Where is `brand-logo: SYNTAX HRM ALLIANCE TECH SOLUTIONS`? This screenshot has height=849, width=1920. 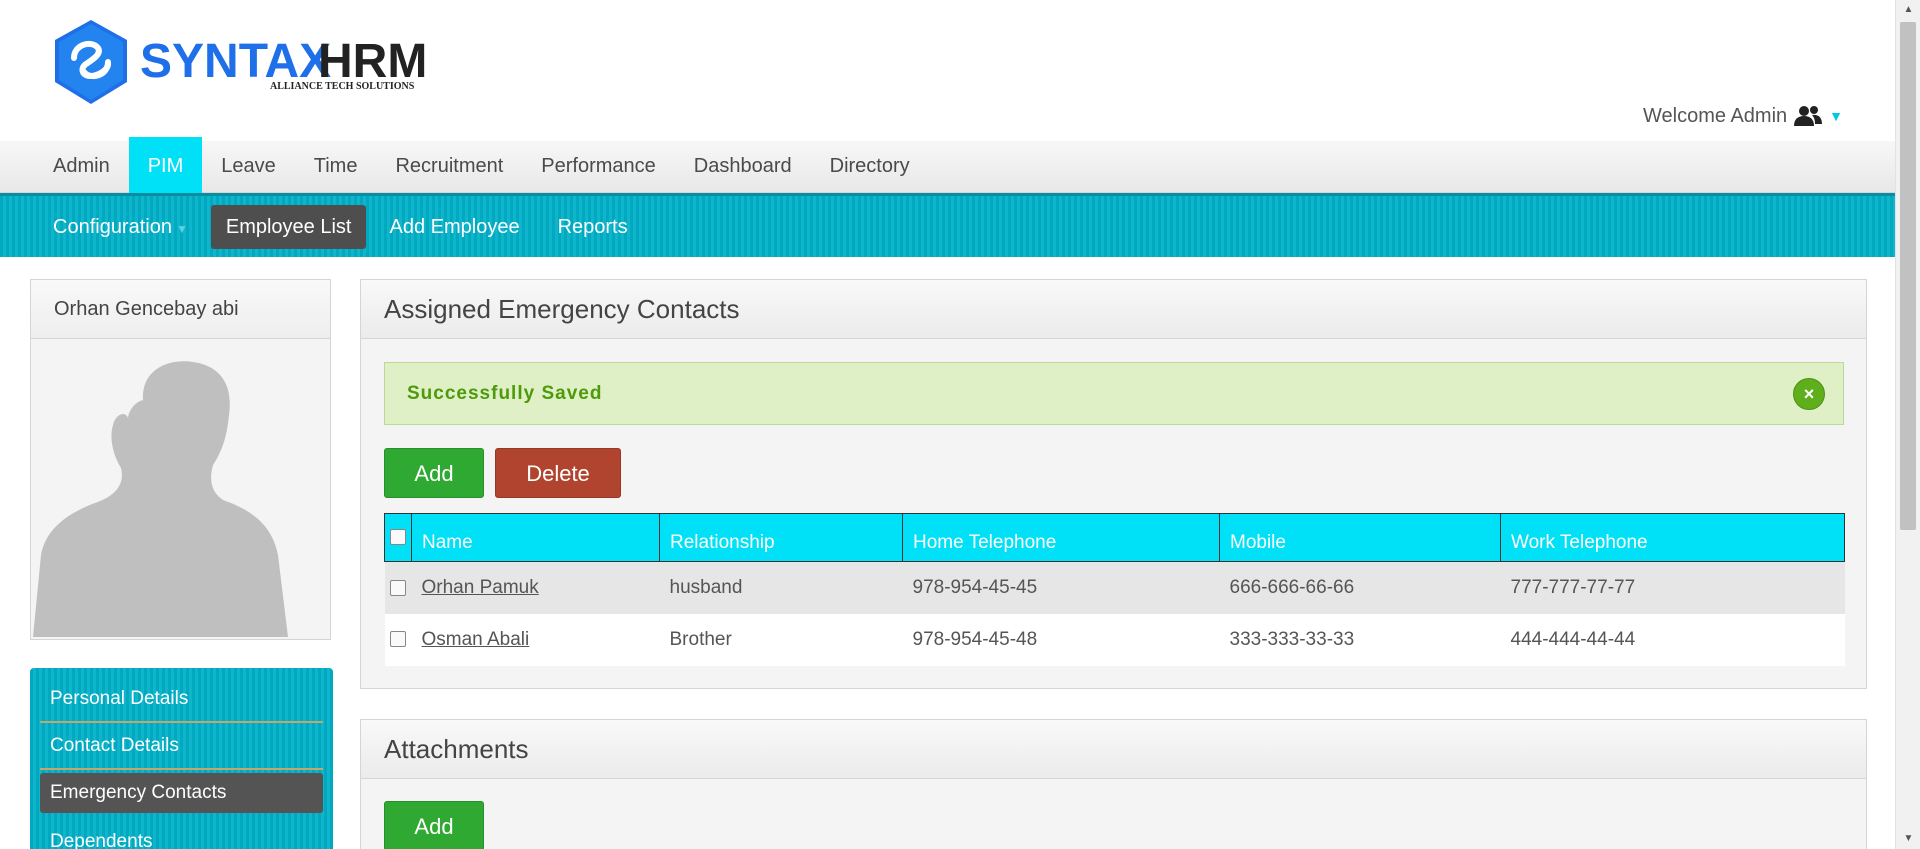 brand-logo: SYNTAX HRM ALLIANCE TECH SOLUTIONS is located at coordinates (247, 63).